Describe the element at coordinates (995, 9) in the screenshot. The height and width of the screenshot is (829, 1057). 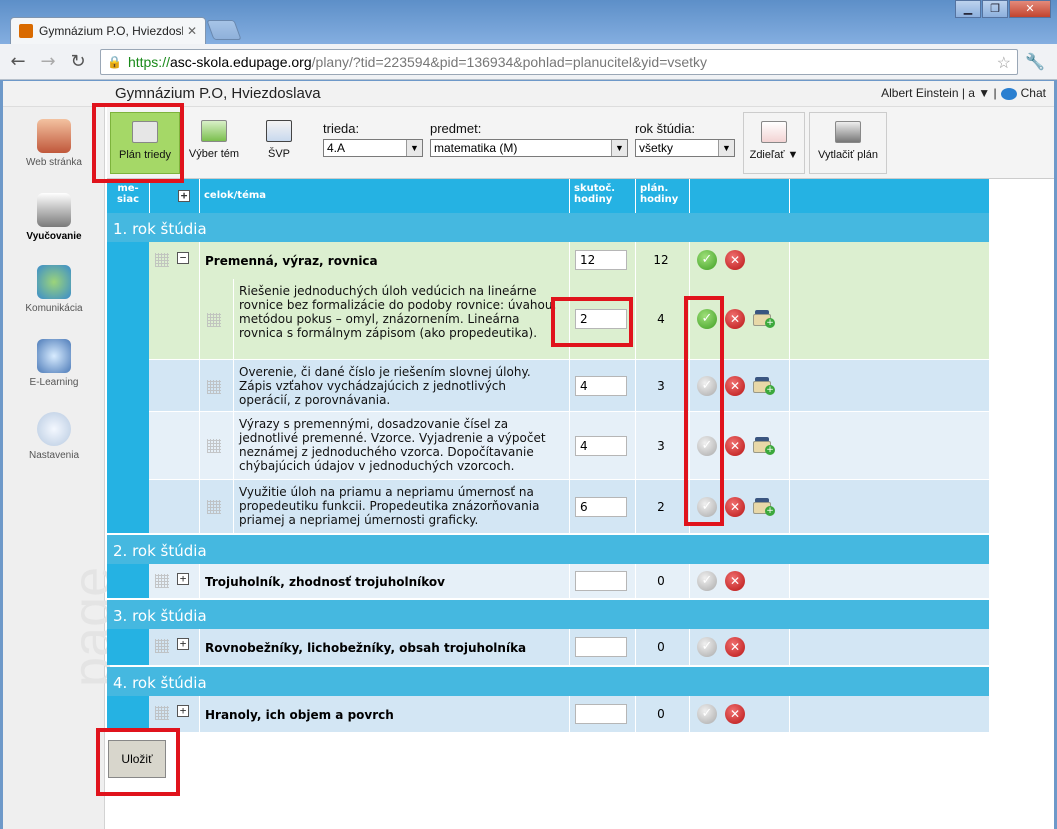
I see `maximize-button: ❐` at that location.